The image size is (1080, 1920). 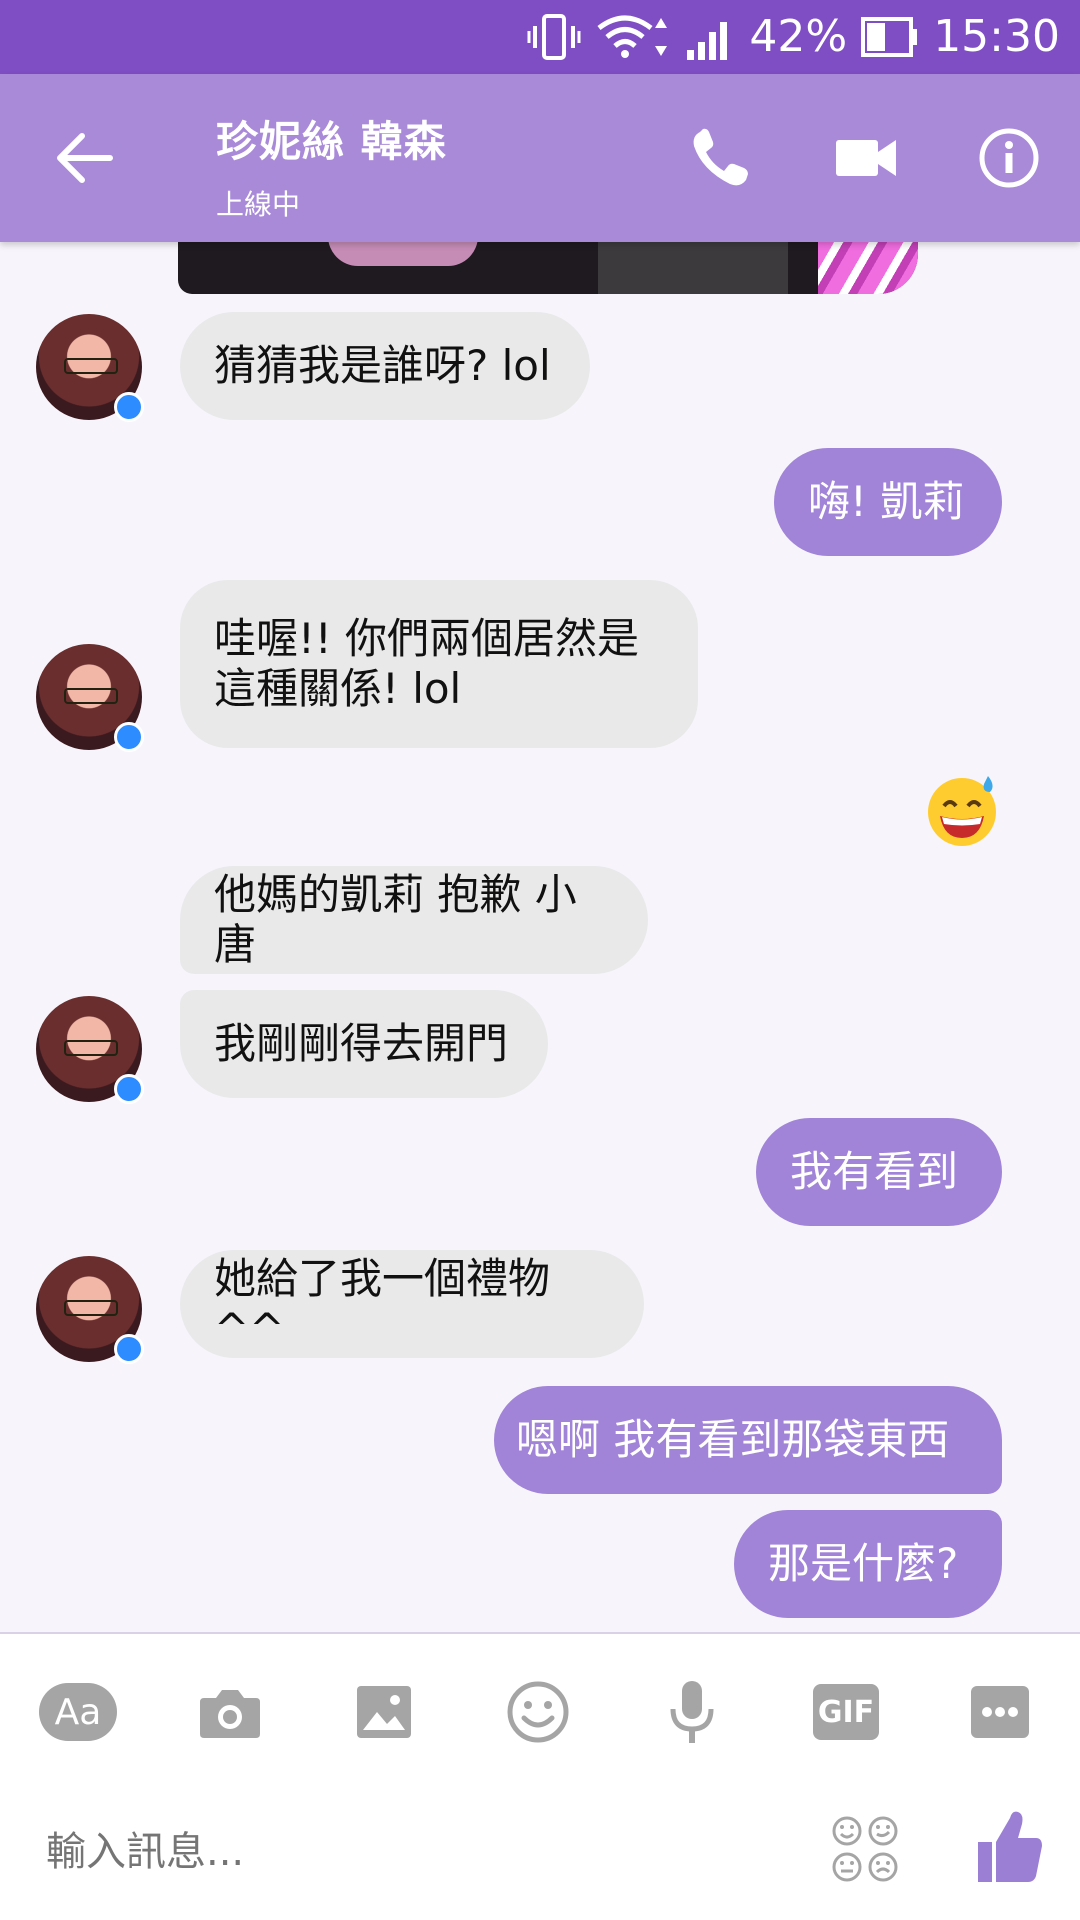 I want to click on signal-icon, so click(x=710, y=37).